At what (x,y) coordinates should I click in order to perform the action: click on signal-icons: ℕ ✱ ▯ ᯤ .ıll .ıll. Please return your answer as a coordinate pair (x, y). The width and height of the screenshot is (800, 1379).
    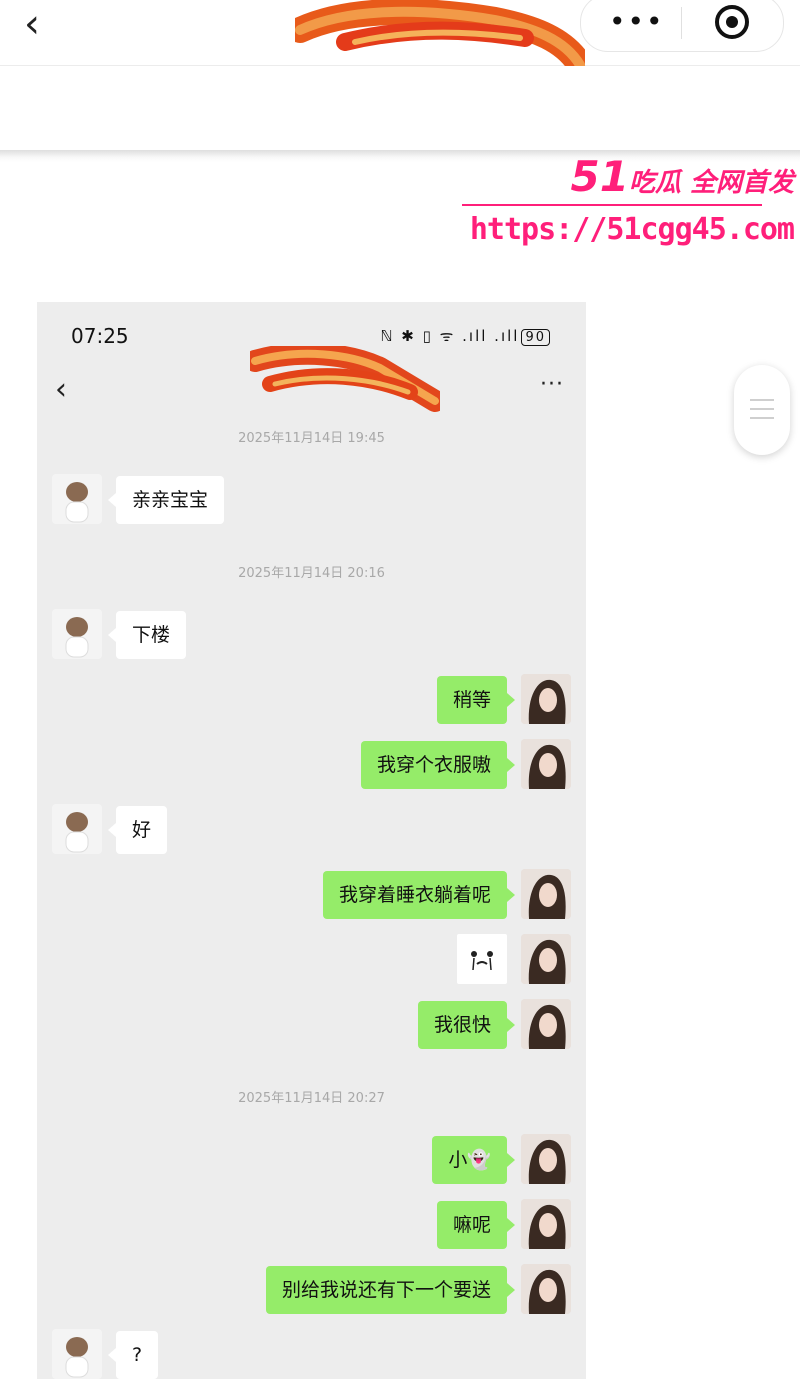
    Looking at the image, I should click on (450, 336).